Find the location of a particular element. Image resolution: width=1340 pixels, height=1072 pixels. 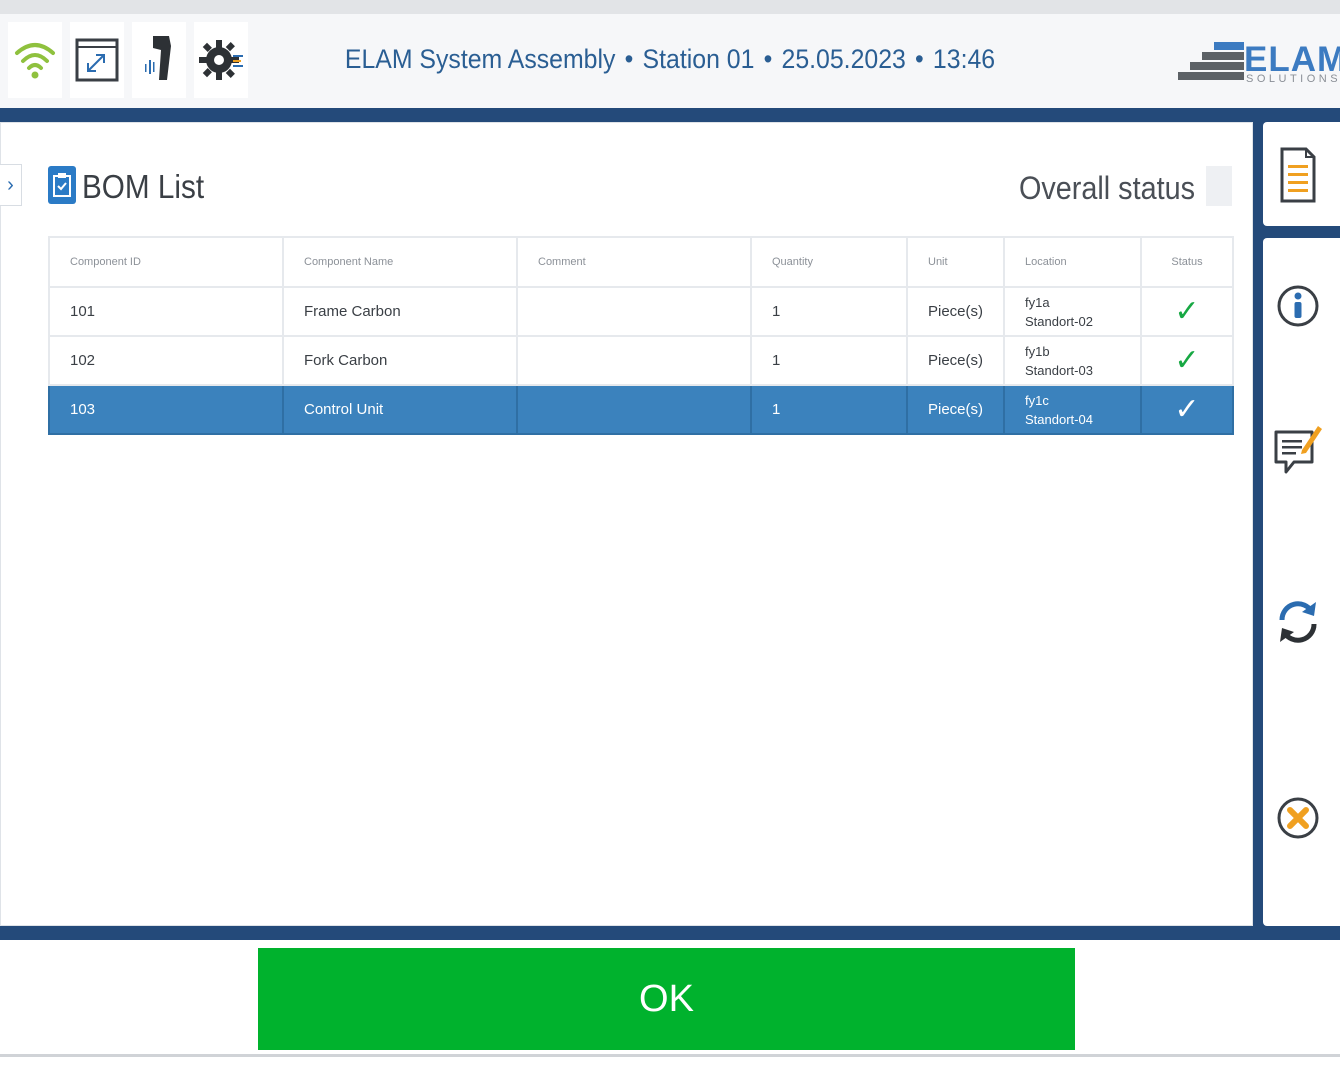

cell-component-name: Frame Carbon is located at coordinates (400, 311).